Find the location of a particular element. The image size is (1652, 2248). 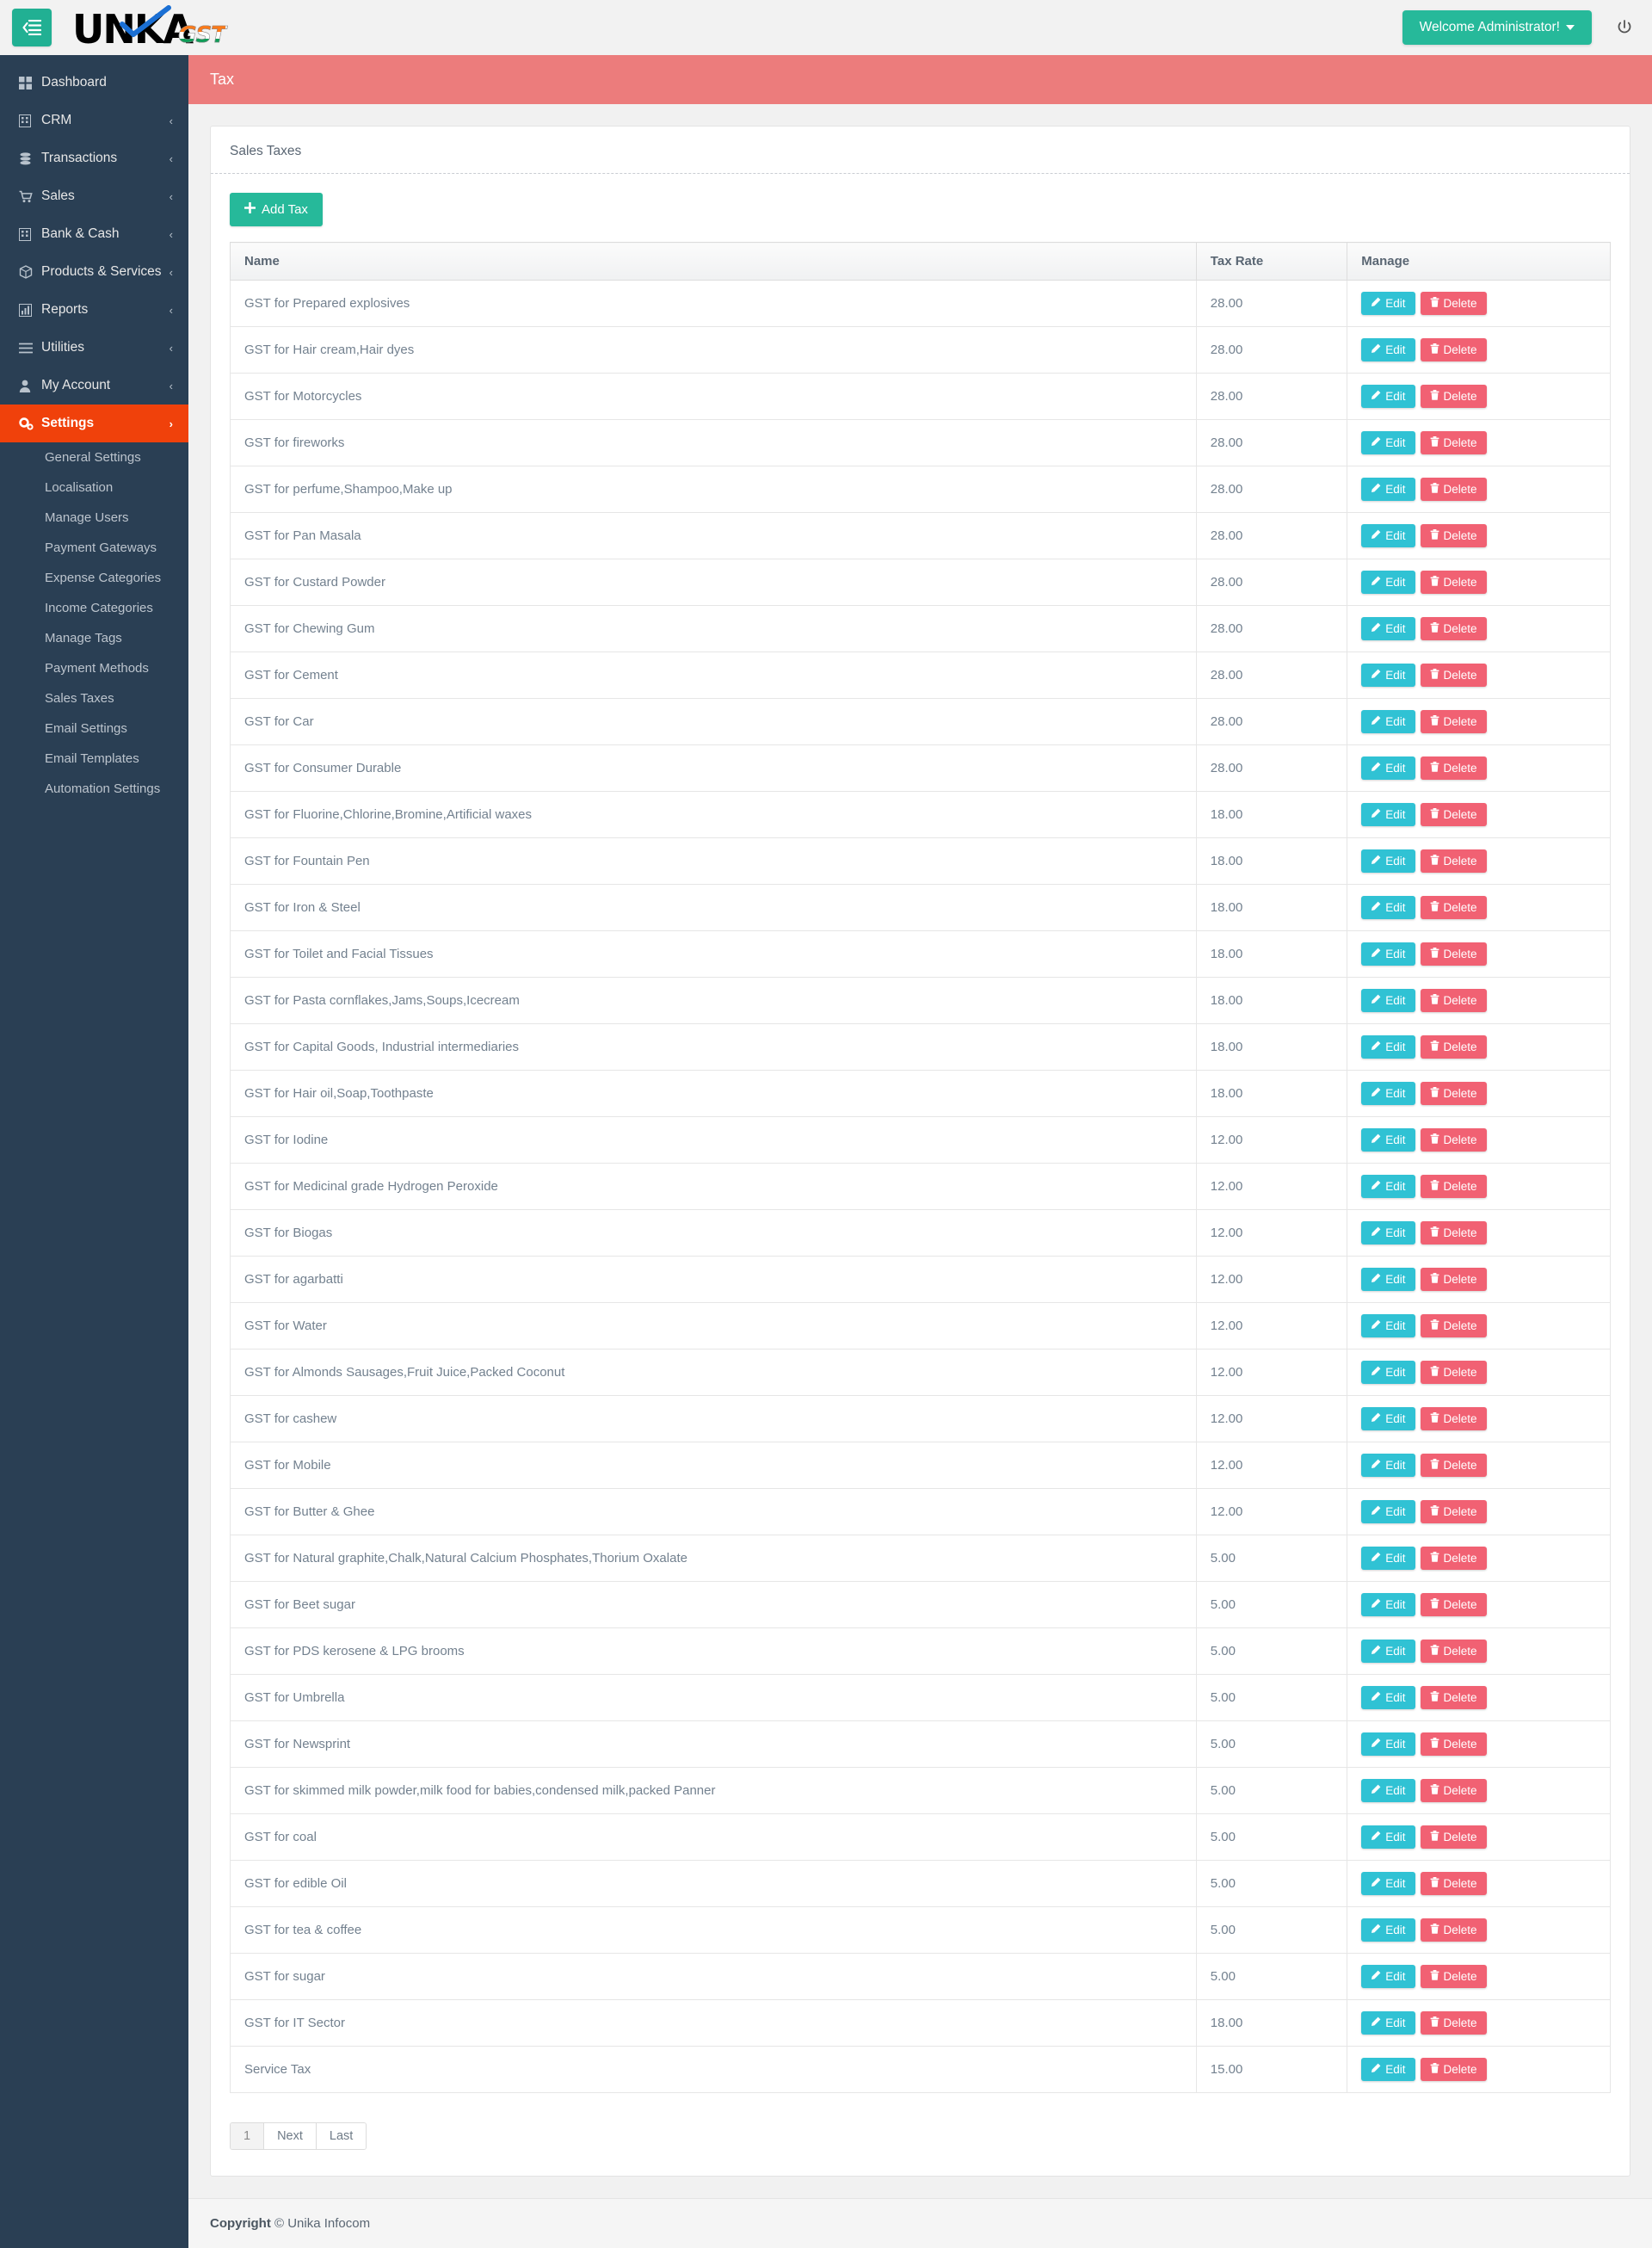

app-logo: UNKA GST is located at coordinates (149, 27).